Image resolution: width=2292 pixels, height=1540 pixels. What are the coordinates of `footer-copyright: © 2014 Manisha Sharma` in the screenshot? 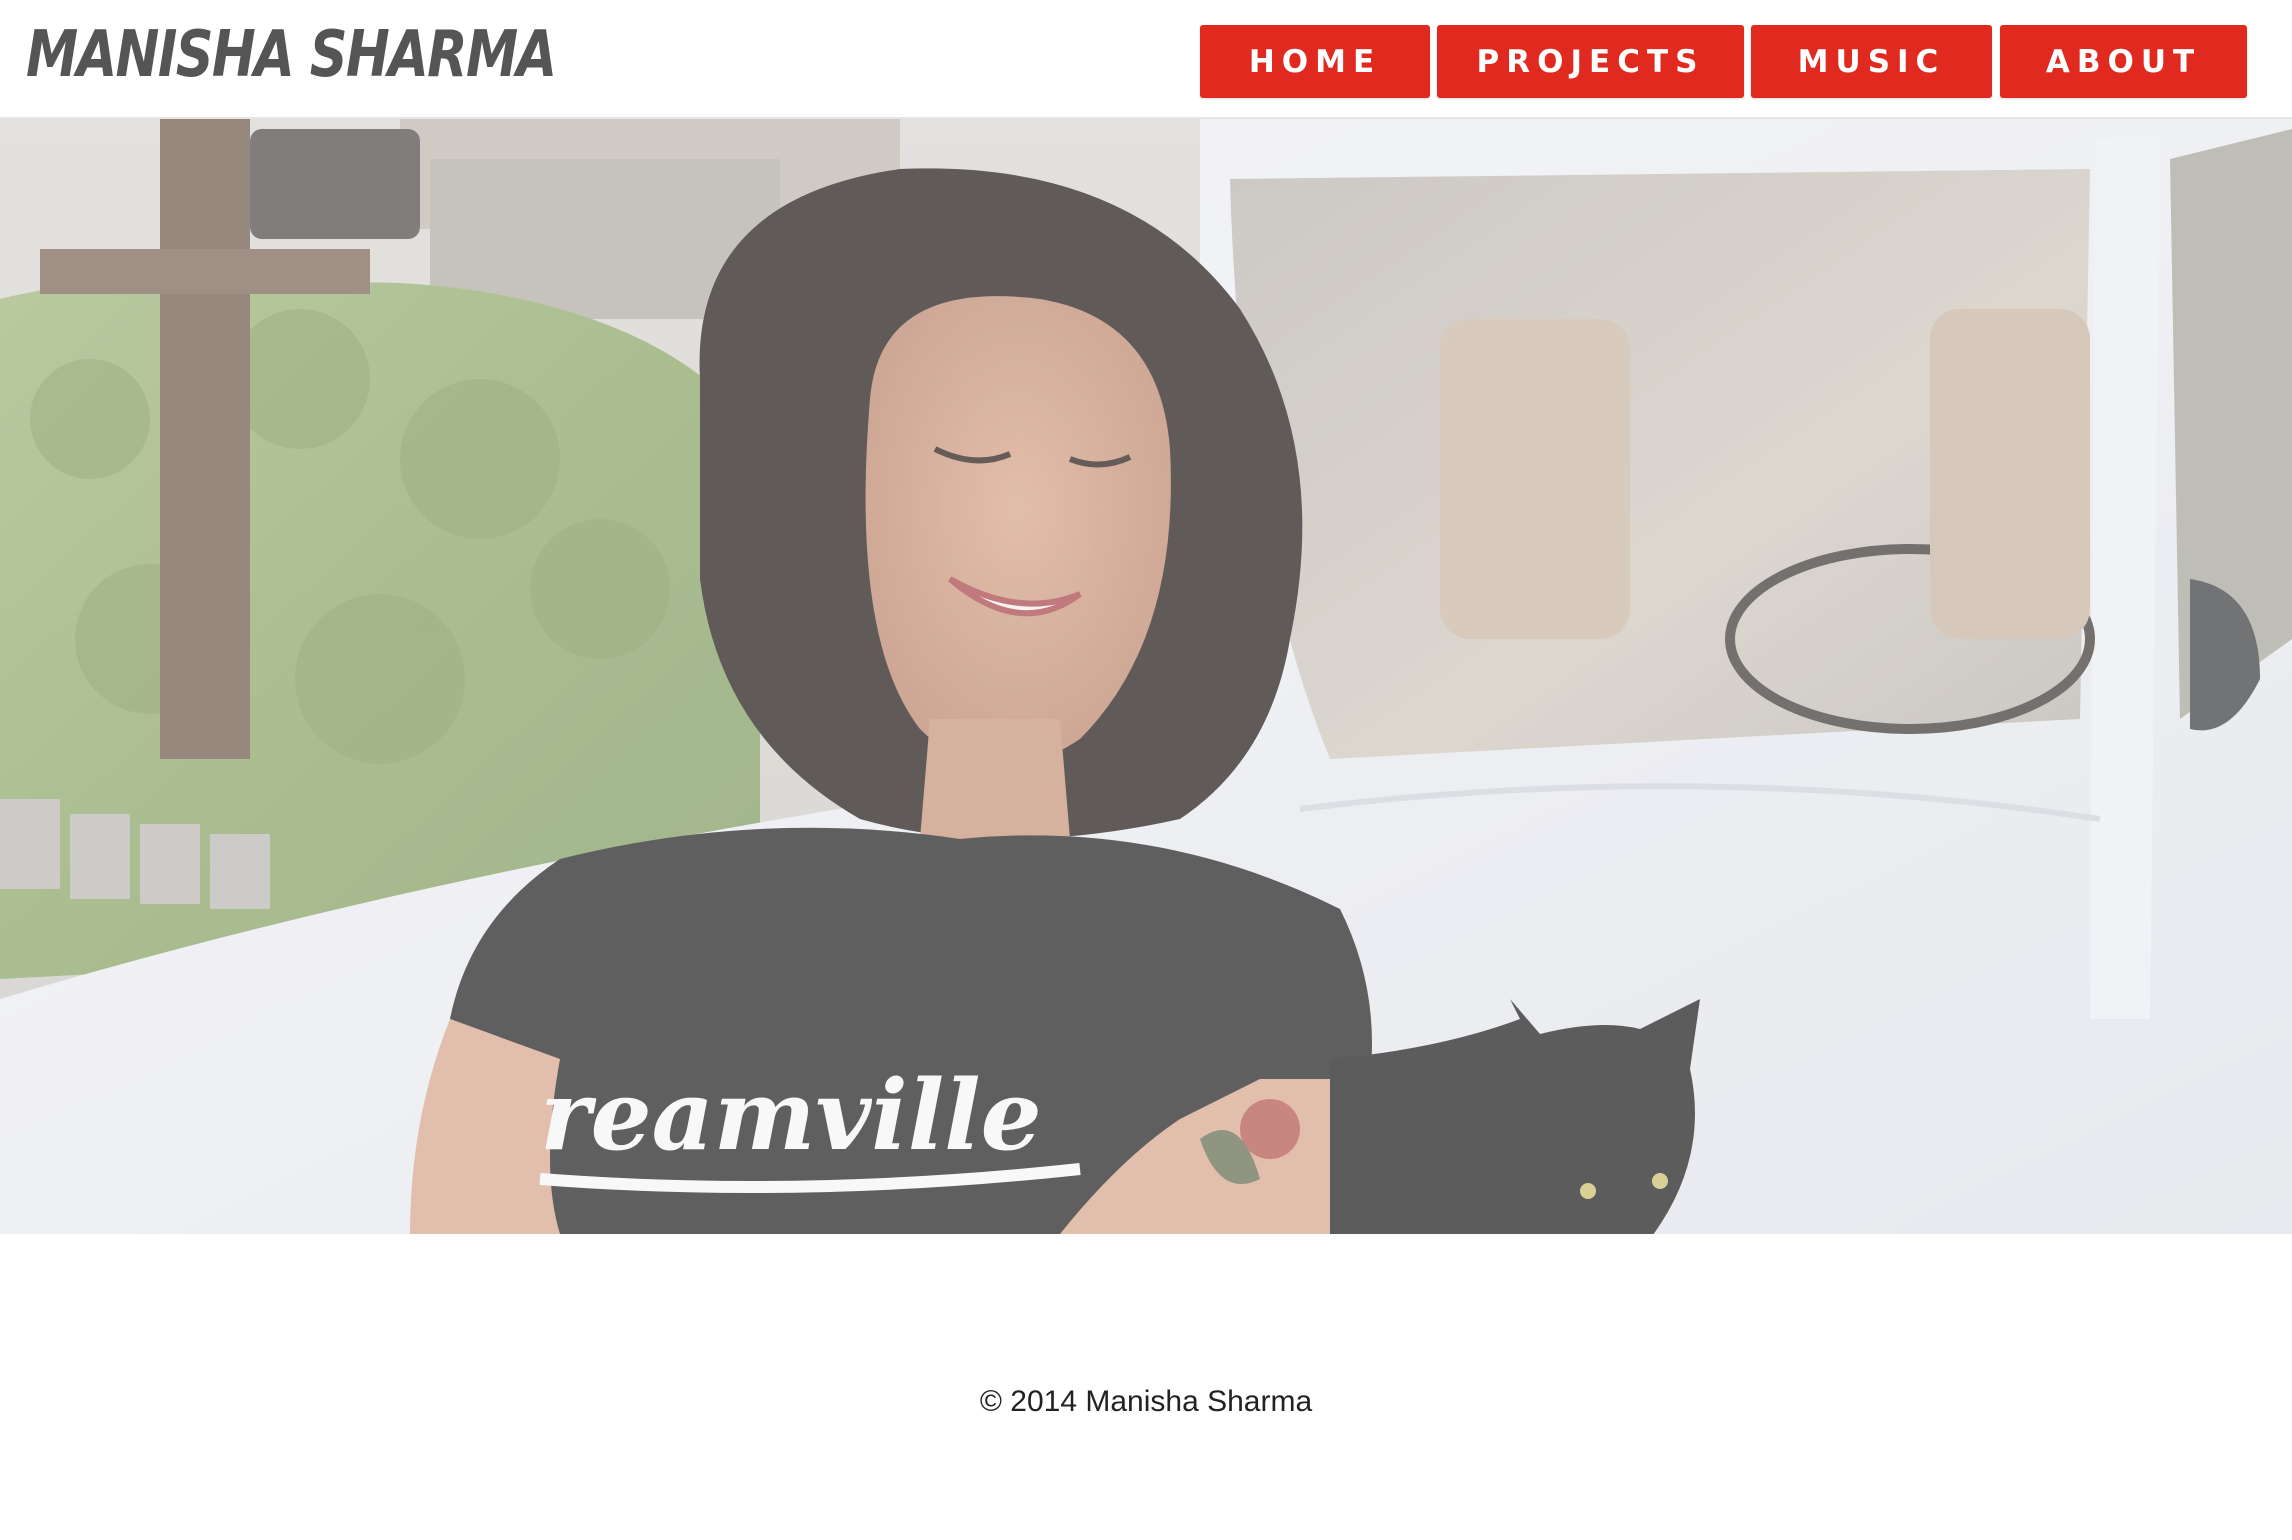 It's located at (1146, 1401).